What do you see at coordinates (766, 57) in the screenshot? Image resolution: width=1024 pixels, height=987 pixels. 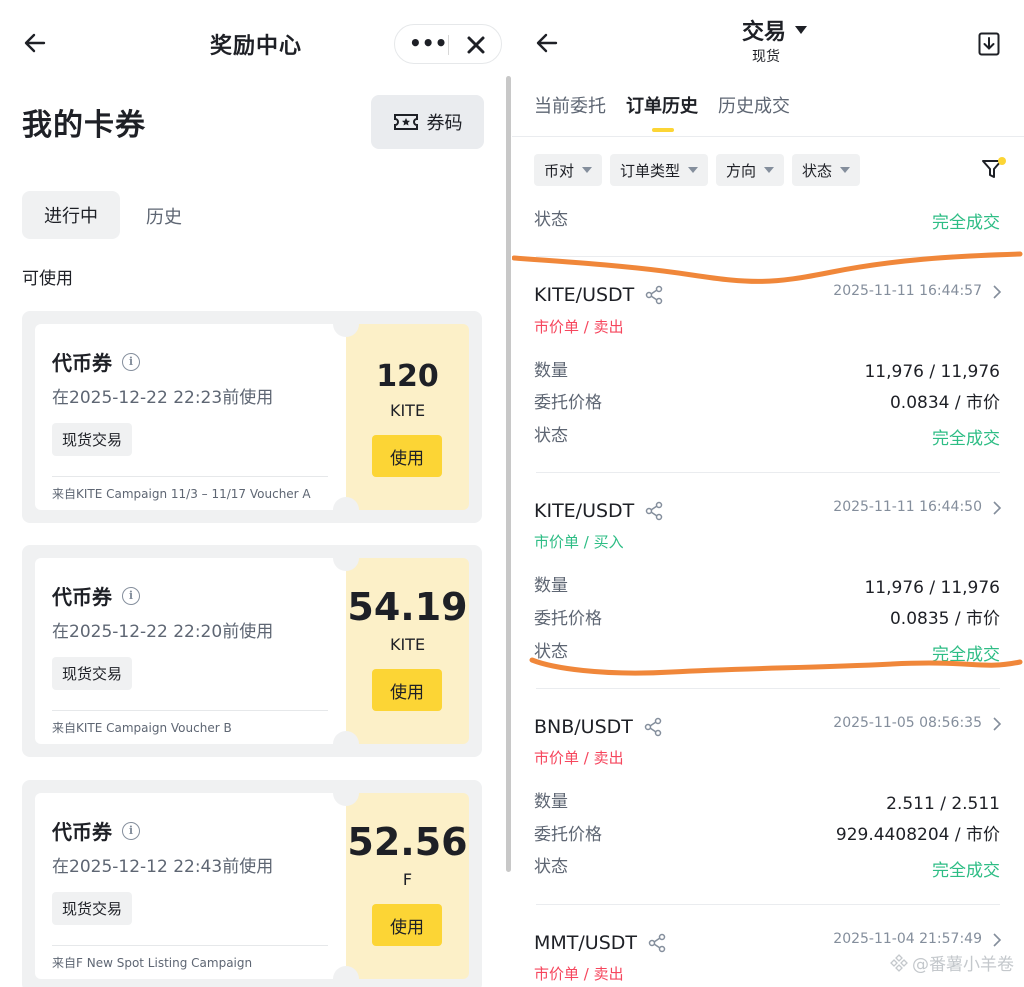 I see `trade-subtitle: 现货` at bounding box center [766, 57].